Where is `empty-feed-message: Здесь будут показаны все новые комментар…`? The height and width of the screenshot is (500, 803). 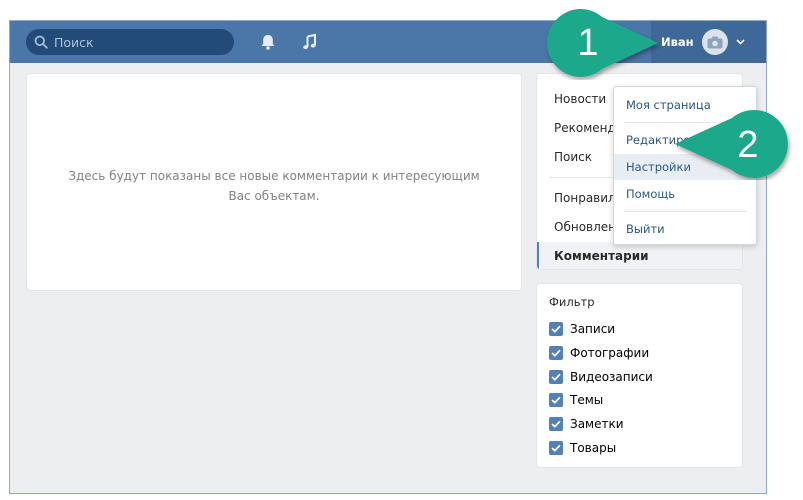 empty-feed-message: Здесь будут показаны все новые комментар… is located at coordinates (274, 186).